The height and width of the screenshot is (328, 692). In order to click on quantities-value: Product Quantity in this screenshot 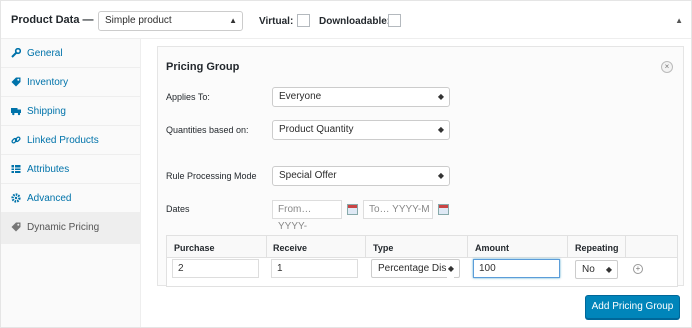, I will do `click(316, 129)`.